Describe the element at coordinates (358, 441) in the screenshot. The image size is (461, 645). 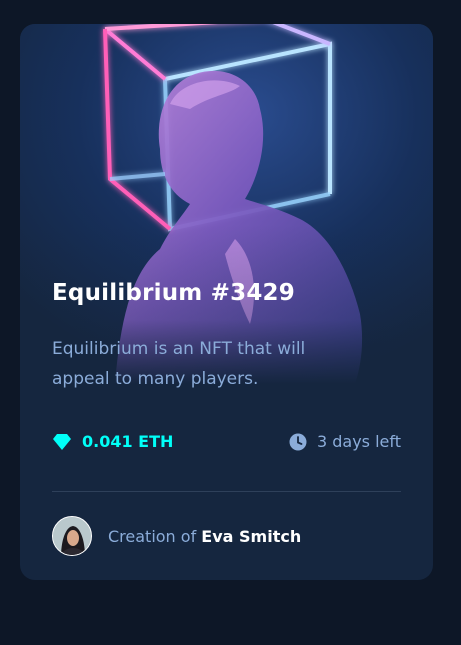
I see `time-left-value: 3 days left` at that location.